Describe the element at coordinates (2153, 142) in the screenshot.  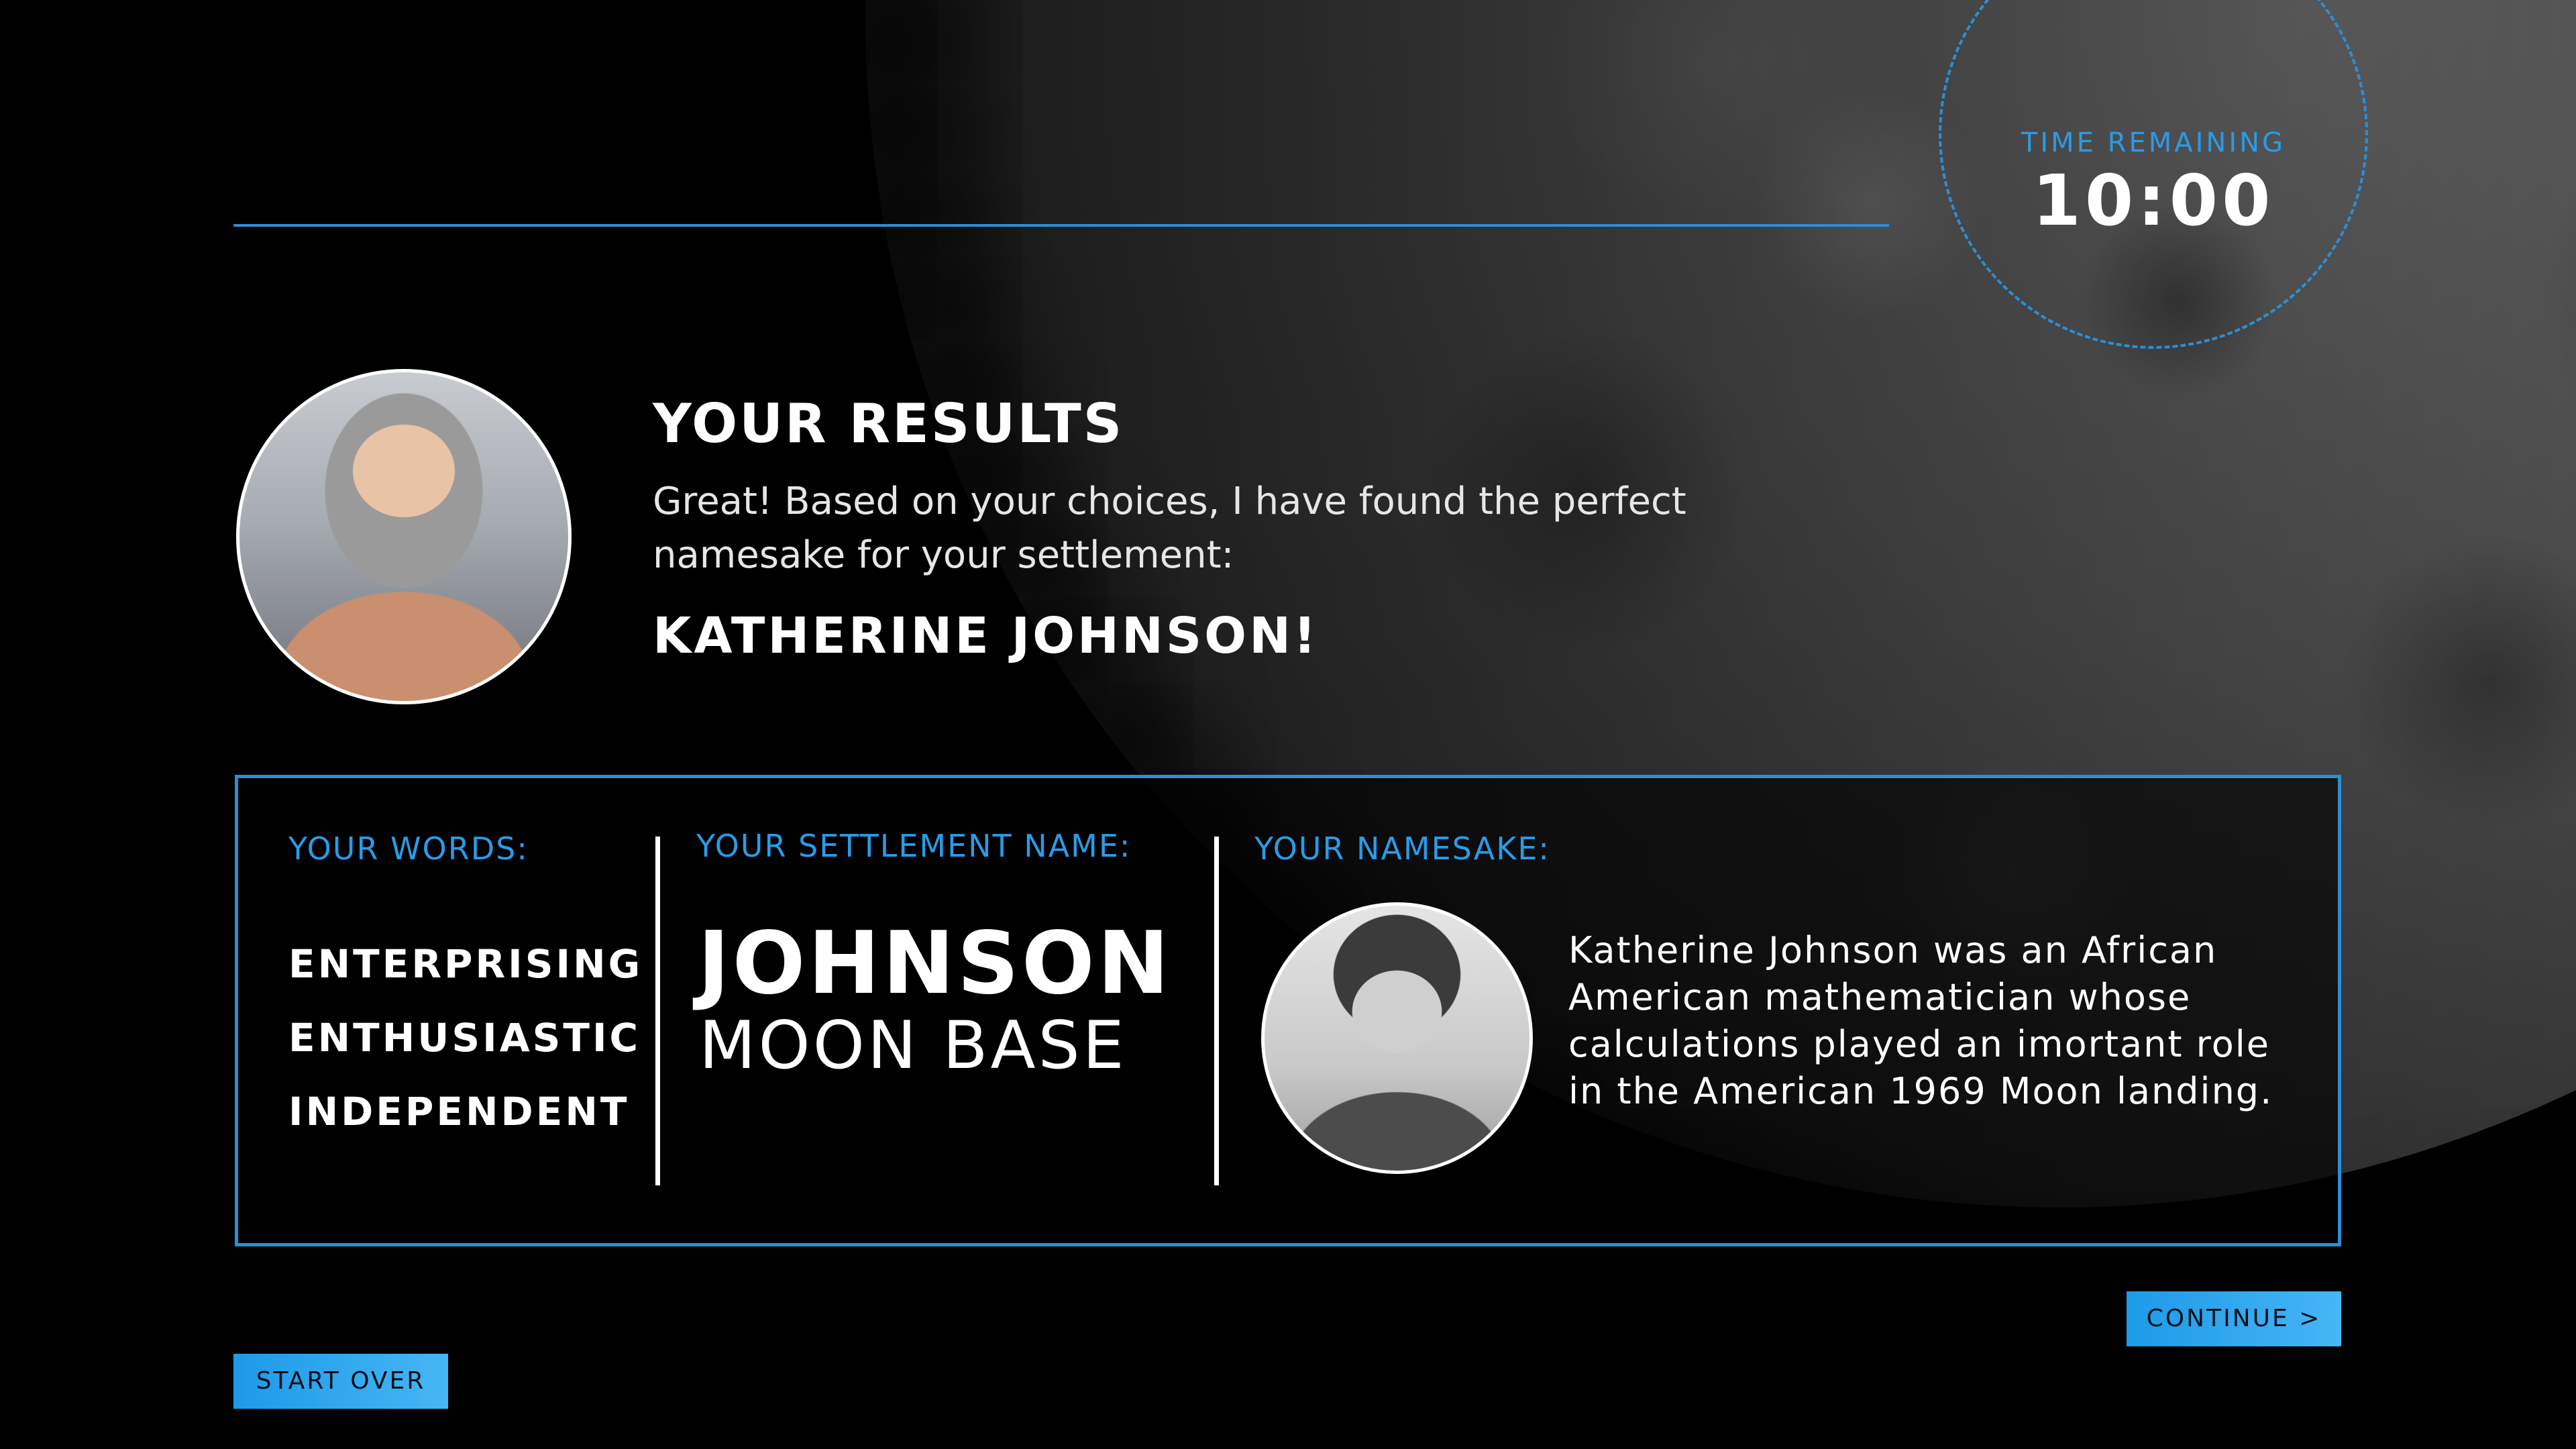
I see `timer-label: TIME REMAINING` at that location.